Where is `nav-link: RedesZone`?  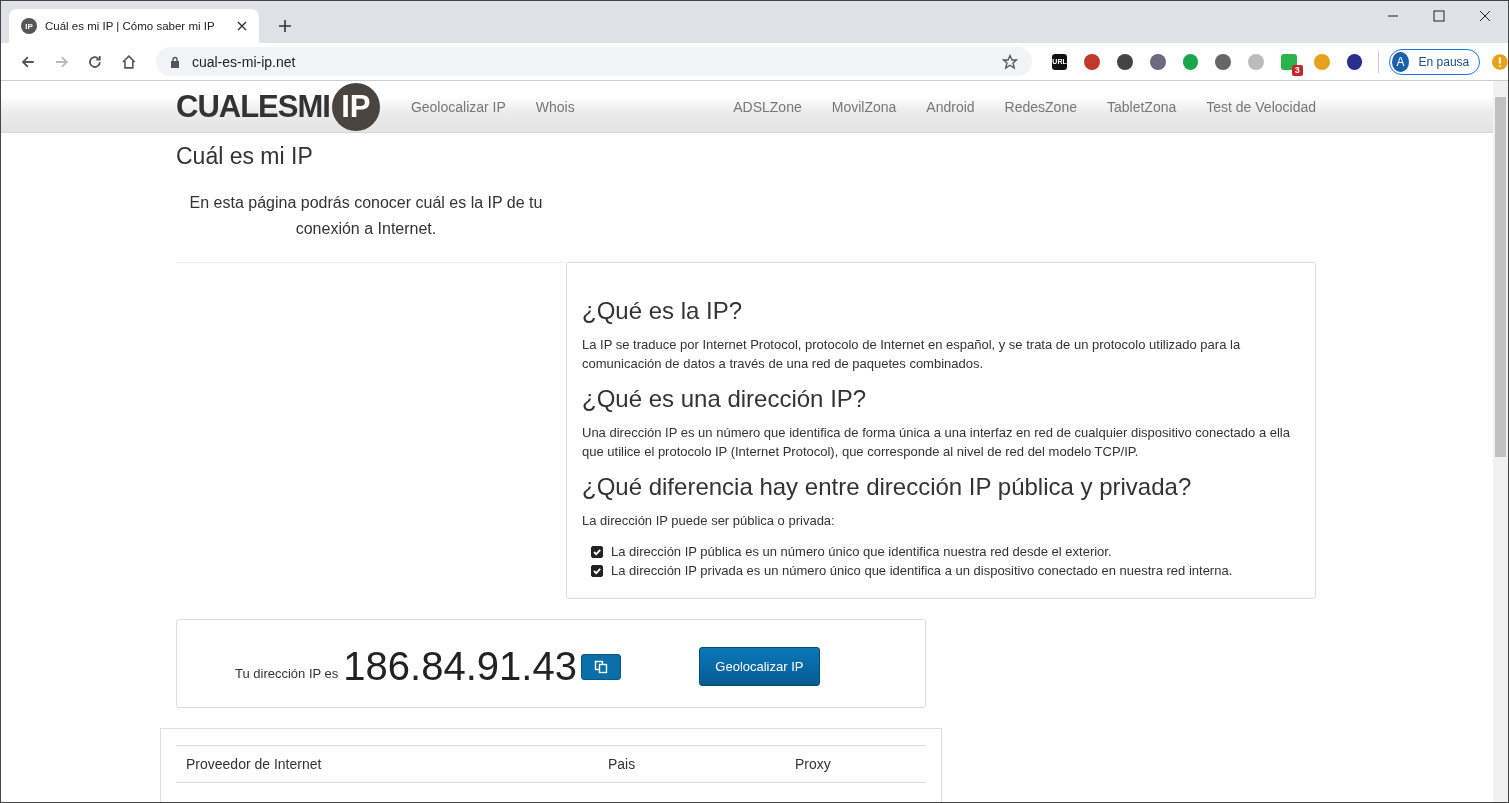
nav-link: RedesZone is located at coordinates (1040, 106).